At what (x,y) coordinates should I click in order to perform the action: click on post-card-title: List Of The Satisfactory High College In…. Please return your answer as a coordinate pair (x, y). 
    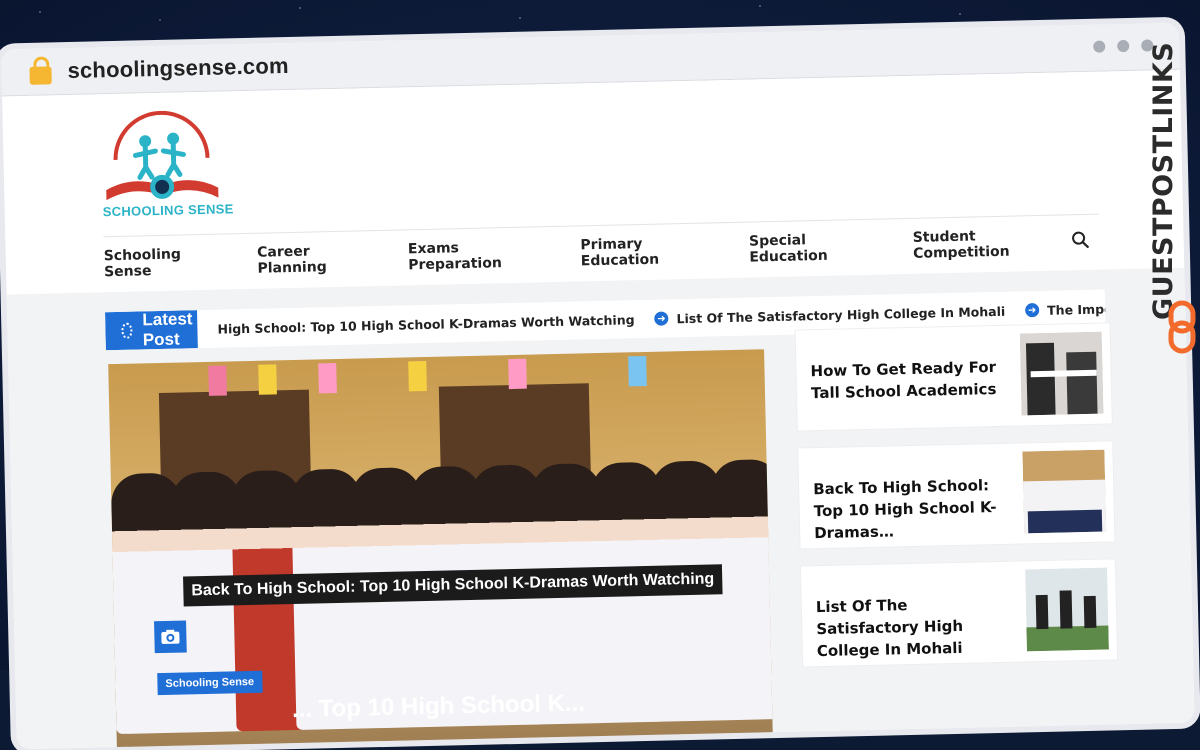
    Looking at the image, I should click on (909, 627).